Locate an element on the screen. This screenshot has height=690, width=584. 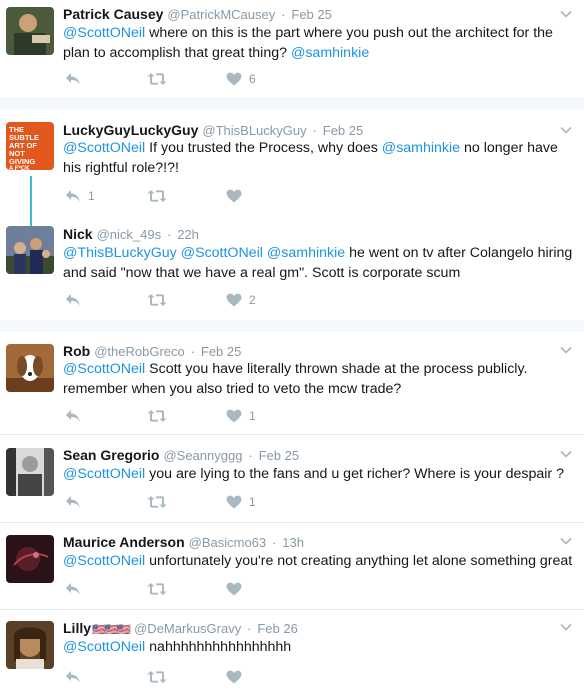
tweet-actions: 2 is located at coordinates (263, 300).